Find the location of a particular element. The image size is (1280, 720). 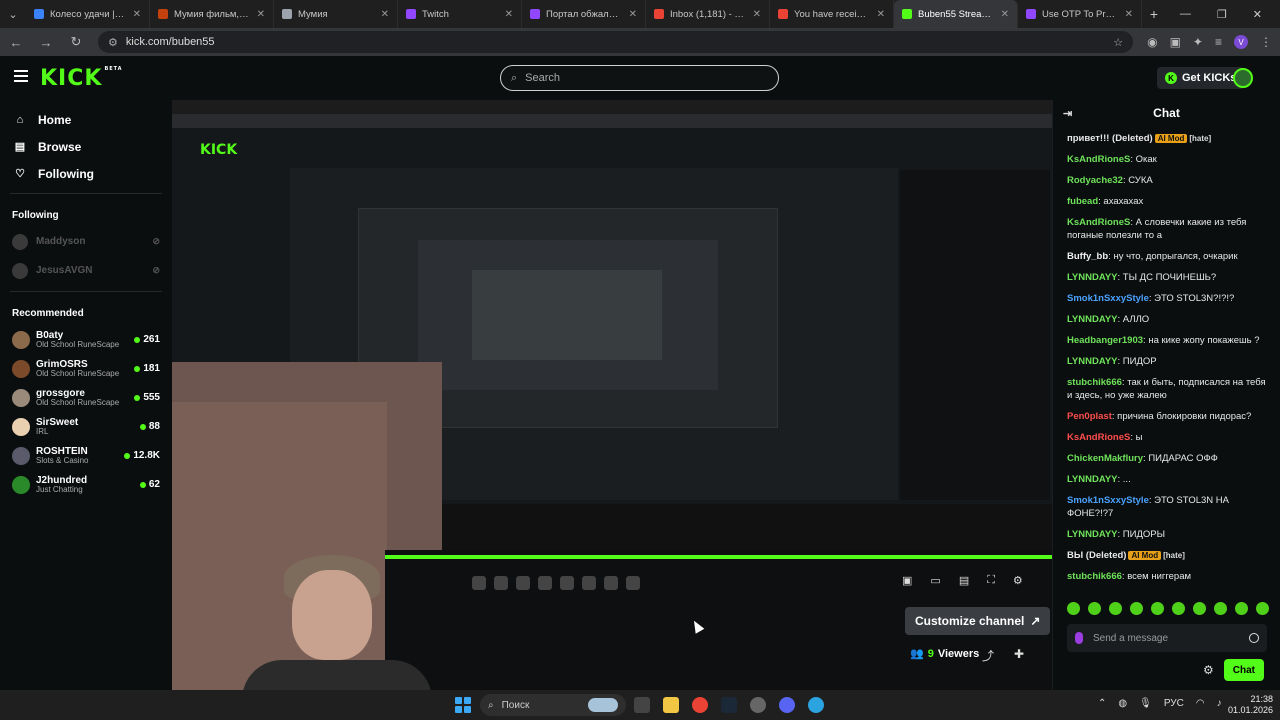

microphone-icon is located at coordinates (1079, 638).